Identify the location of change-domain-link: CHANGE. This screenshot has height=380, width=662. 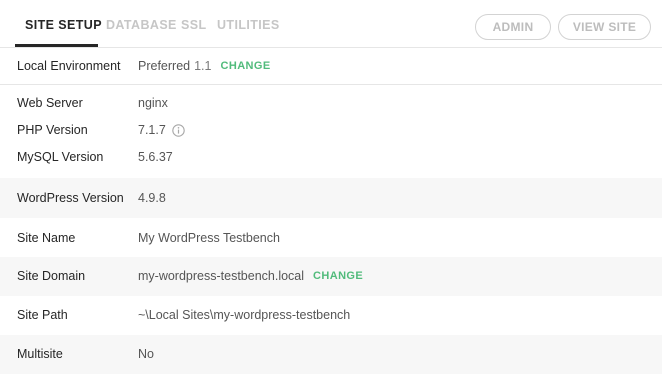
(338, 276).